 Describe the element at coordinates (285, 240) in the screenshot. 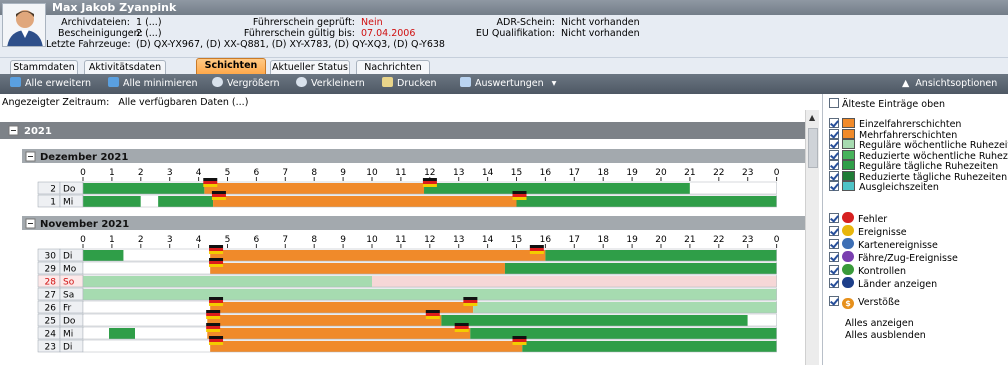

I see `hour-label: 7` at that location.